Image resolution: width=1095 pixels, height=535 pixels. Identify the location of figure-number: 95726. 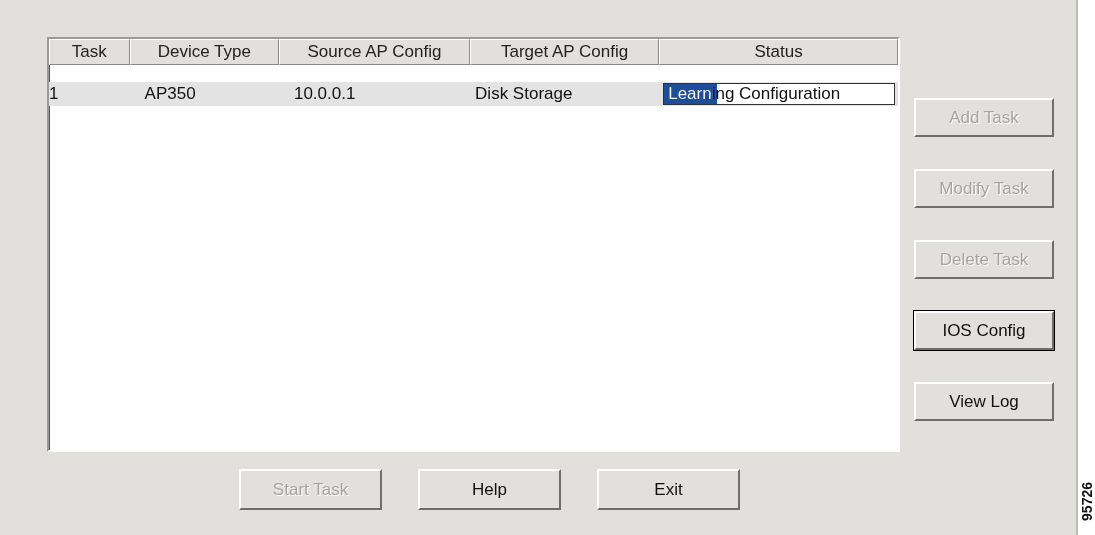
(1086, 501).